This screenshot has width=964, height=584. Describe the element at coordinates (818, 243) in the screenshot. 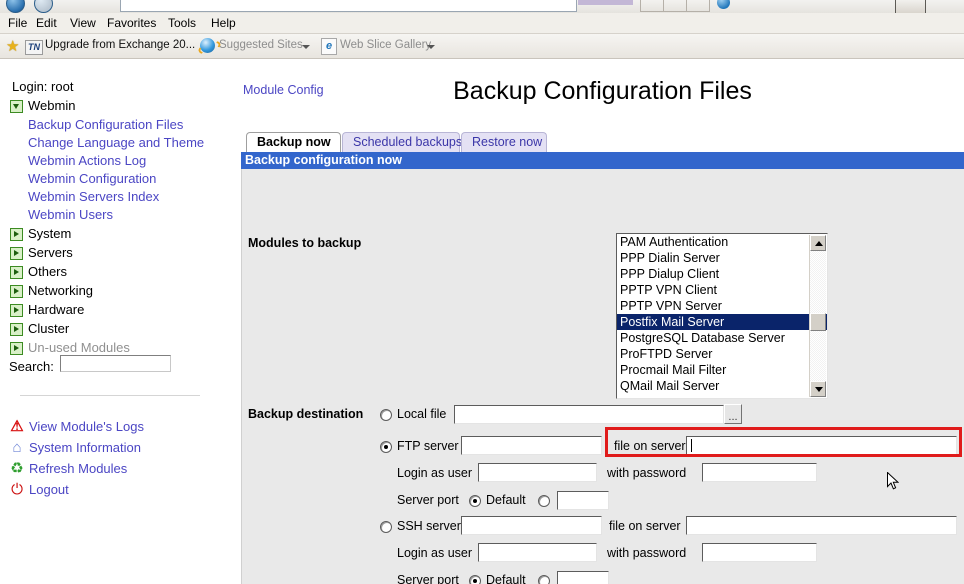

I see `scroll-up-button` at that location.